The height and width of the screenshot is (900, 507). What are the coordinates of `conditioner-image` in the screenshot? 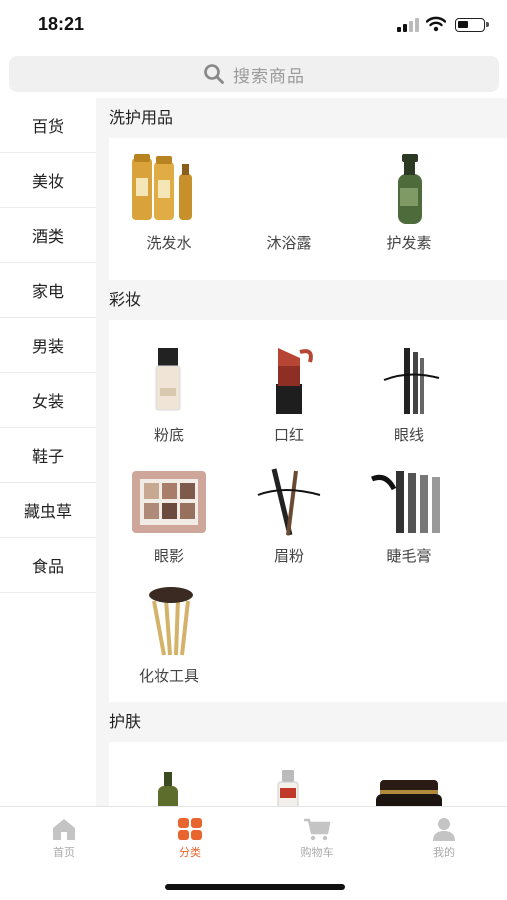 It's located at (410, 189).